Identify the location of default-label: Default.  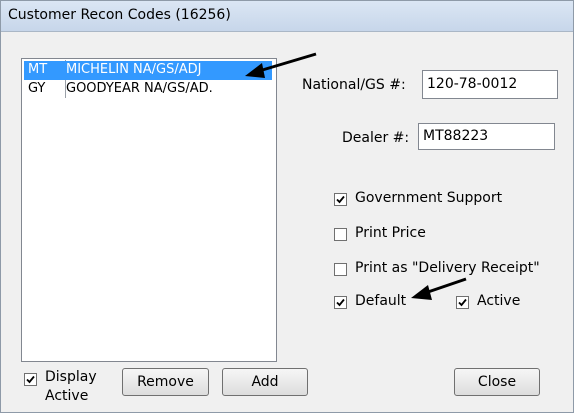
(380, 301).